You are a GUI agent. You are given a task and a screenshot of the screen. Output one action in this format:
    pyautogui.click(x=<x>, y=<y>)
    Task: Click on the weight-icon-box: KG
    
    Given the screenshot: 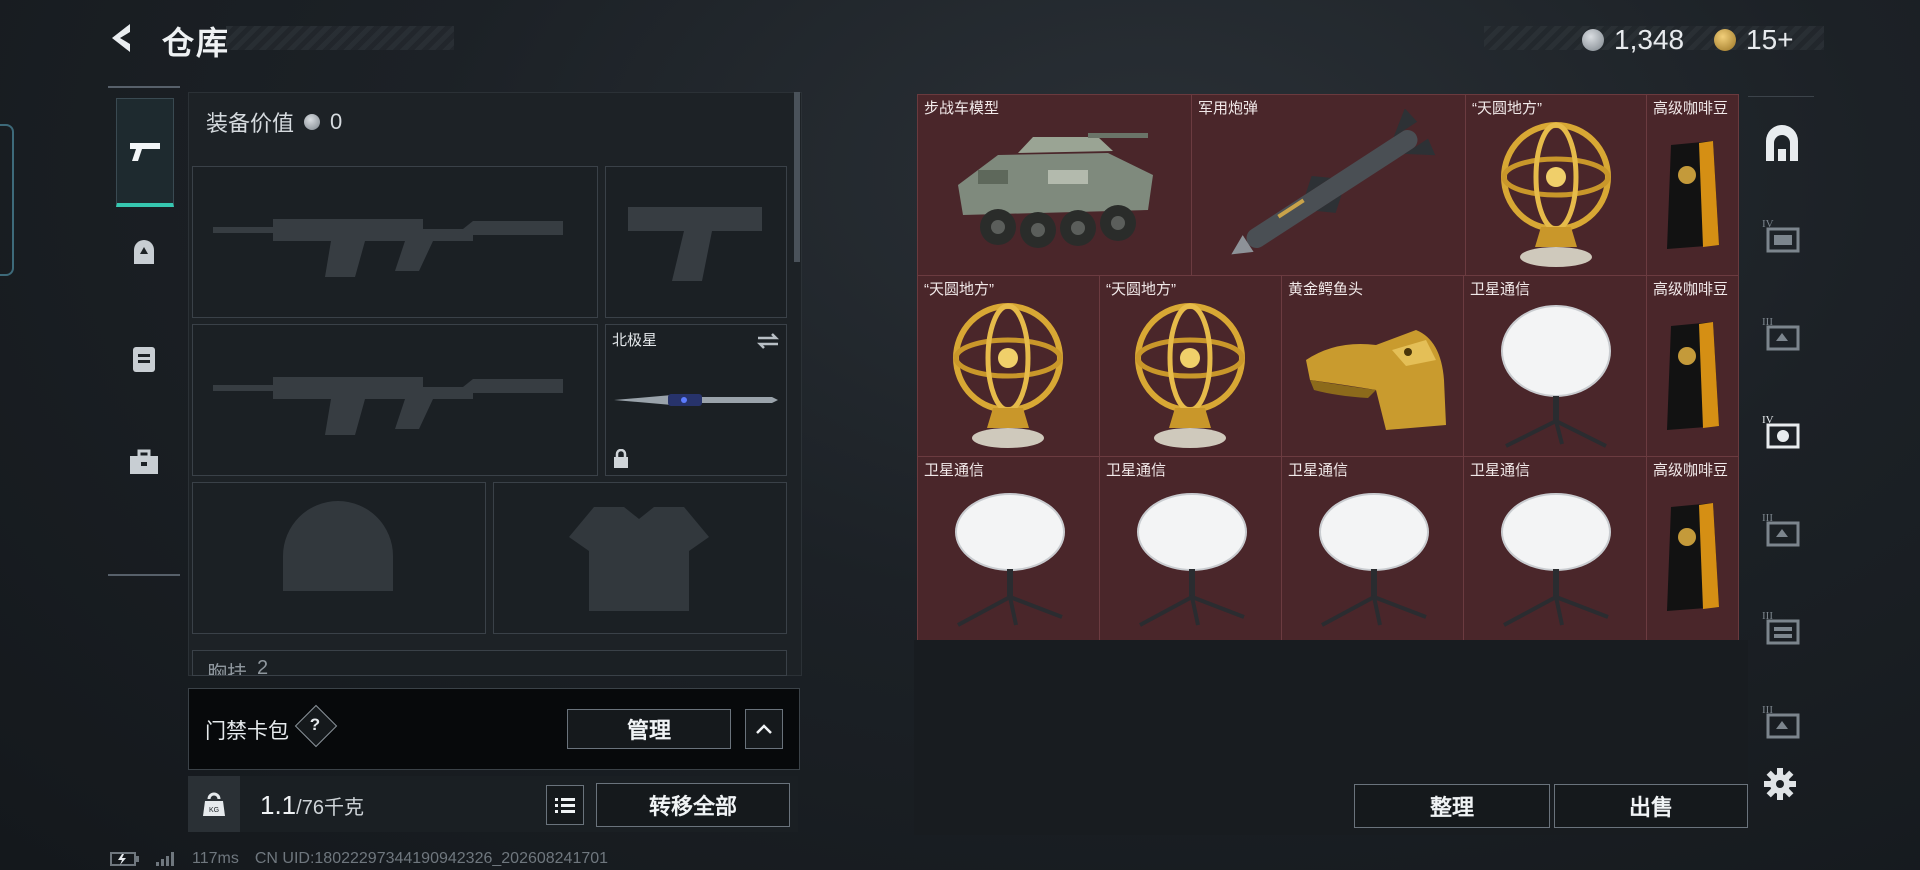 What is the action you would take?
    pyautogui.click(x=214, y=804)
    